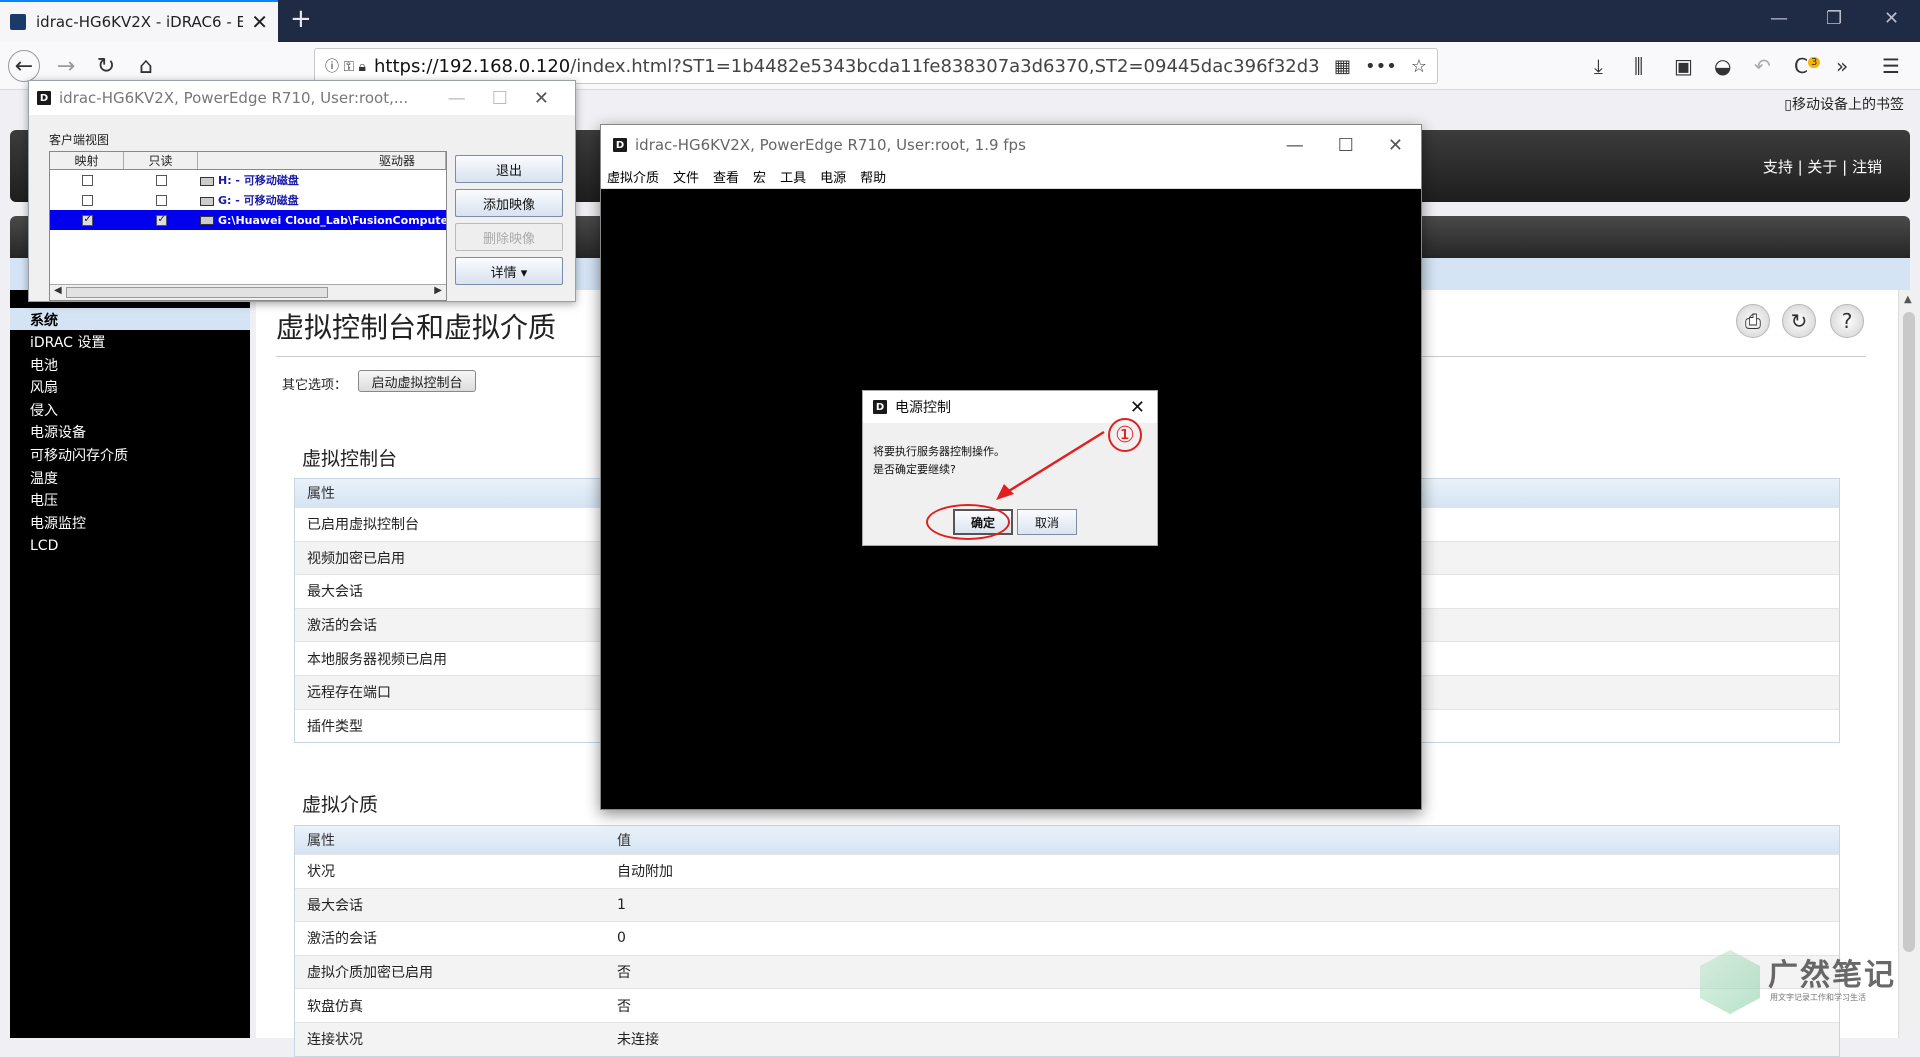  Describe the element at coordinates (87, 160) in the screenshot. I see `col-map: 映射` at that location.